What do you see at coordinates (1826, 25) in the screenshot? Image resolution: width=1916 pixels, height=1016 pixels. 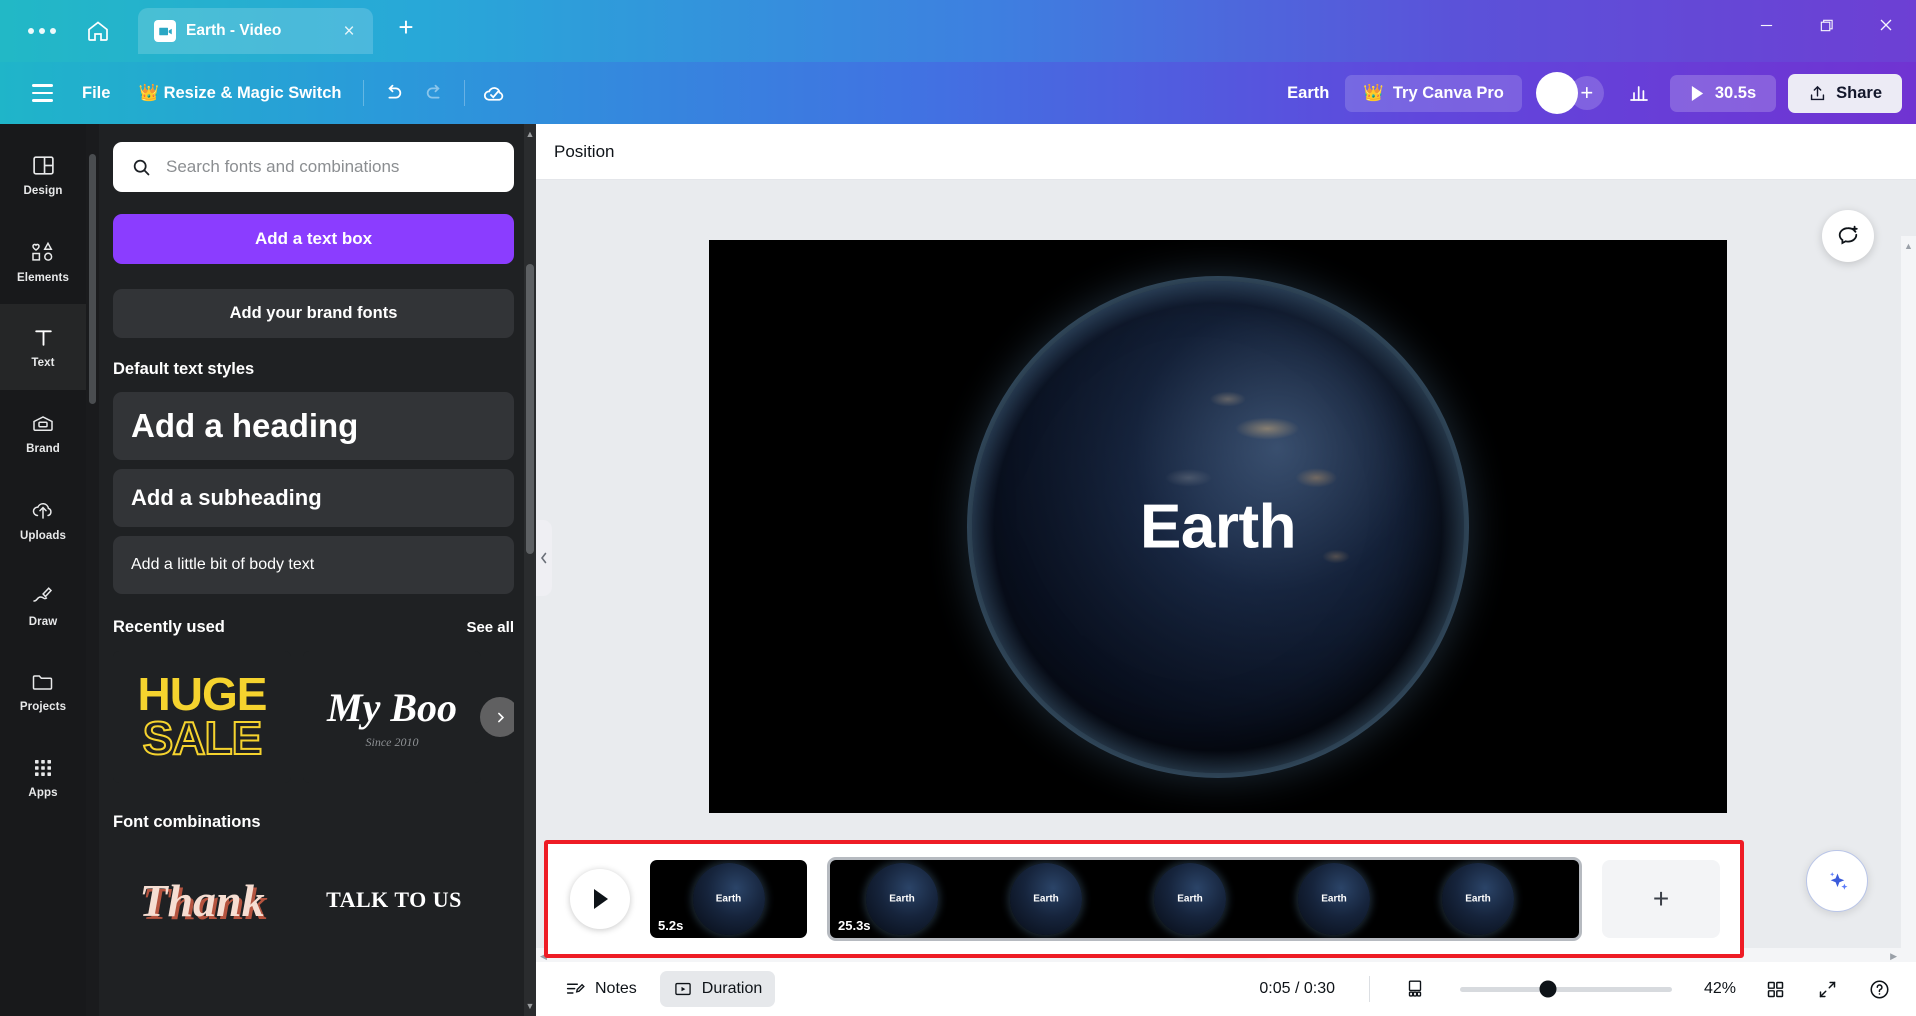 I see `maximize-icon` at bounding box center [1826, 25].